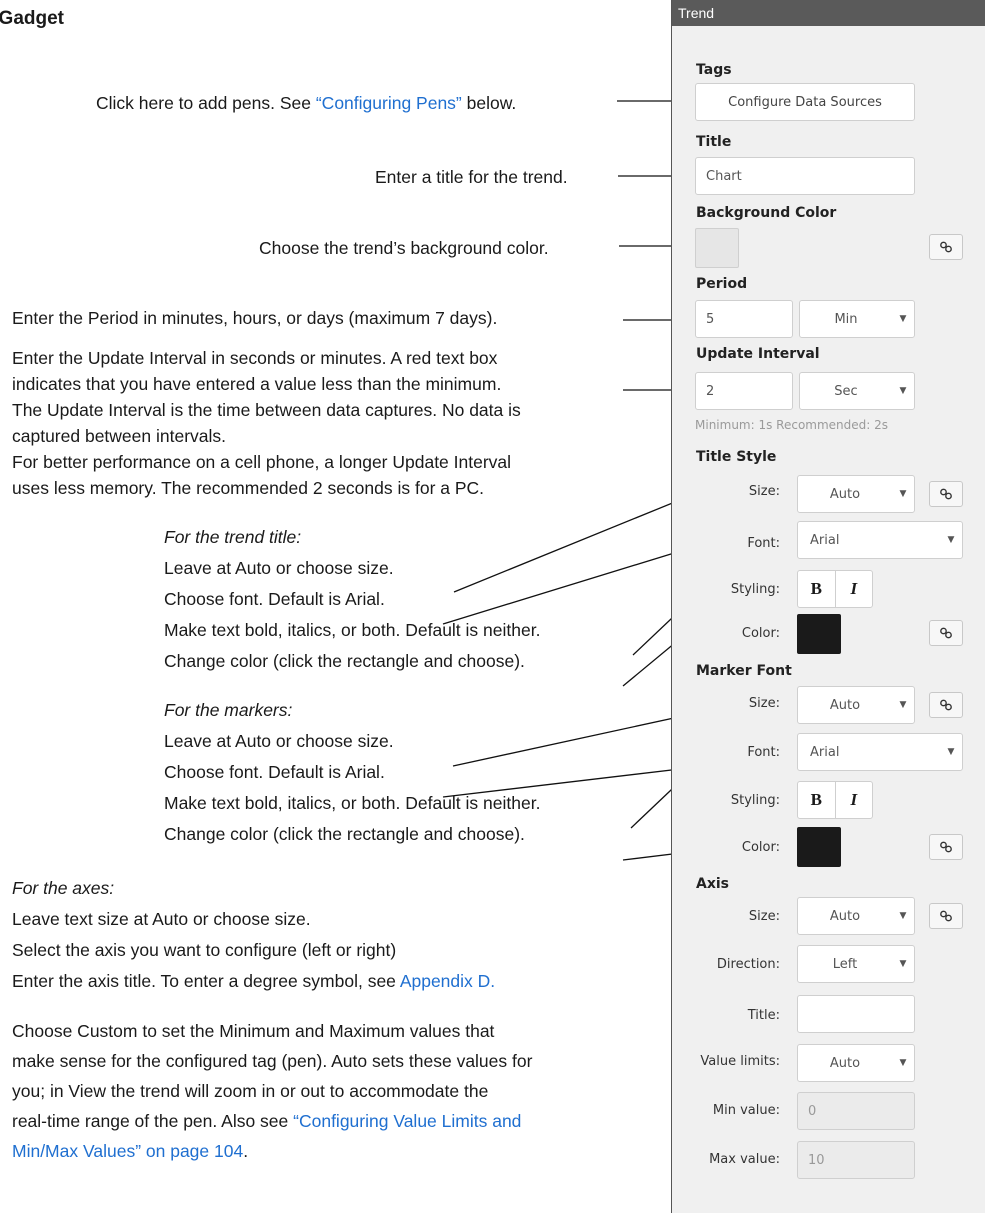 This screenshot has width=985, height=1213. What do you see at coordinates (805, 176) in the screenshot?
I see `title-input: Chart` at bounding box center [805, 176].